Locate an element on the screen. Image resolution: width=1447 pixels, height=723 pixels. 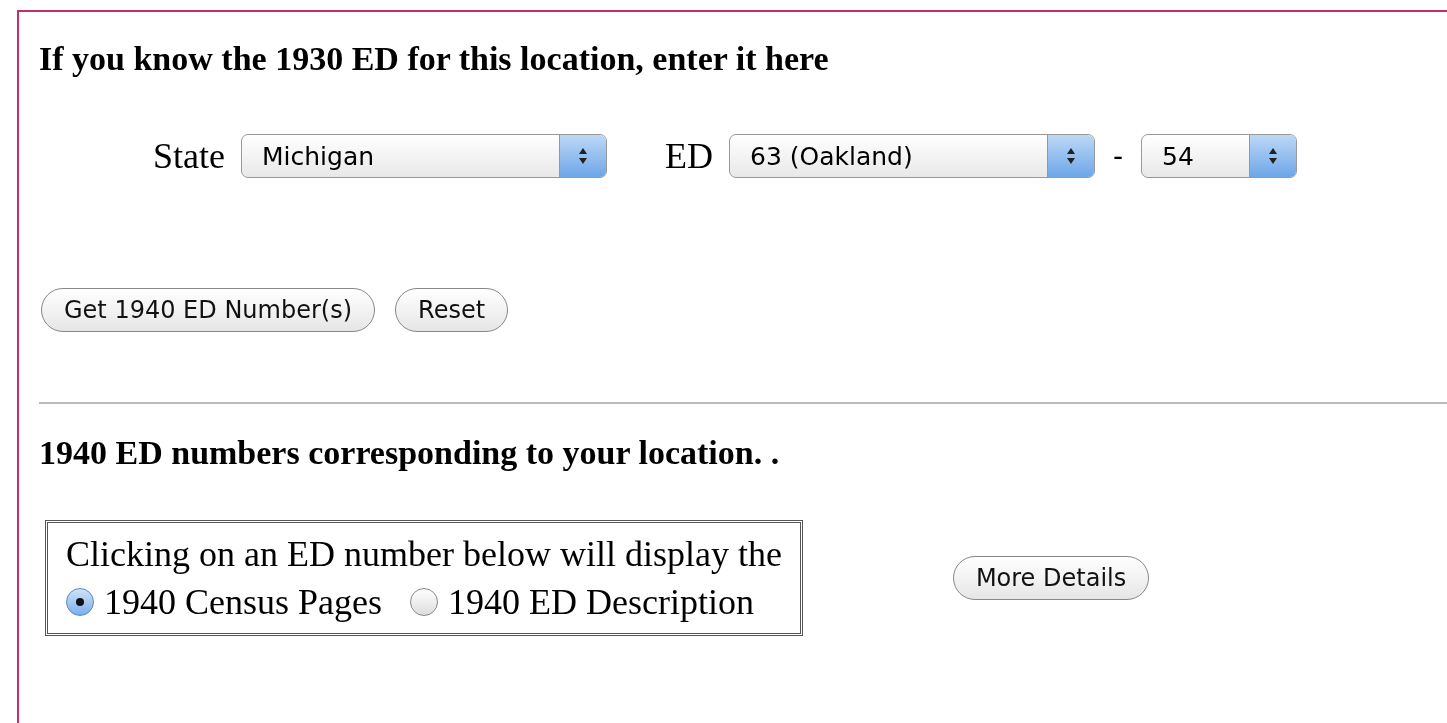
ed-label: ED is located at coordinates (689, 156).